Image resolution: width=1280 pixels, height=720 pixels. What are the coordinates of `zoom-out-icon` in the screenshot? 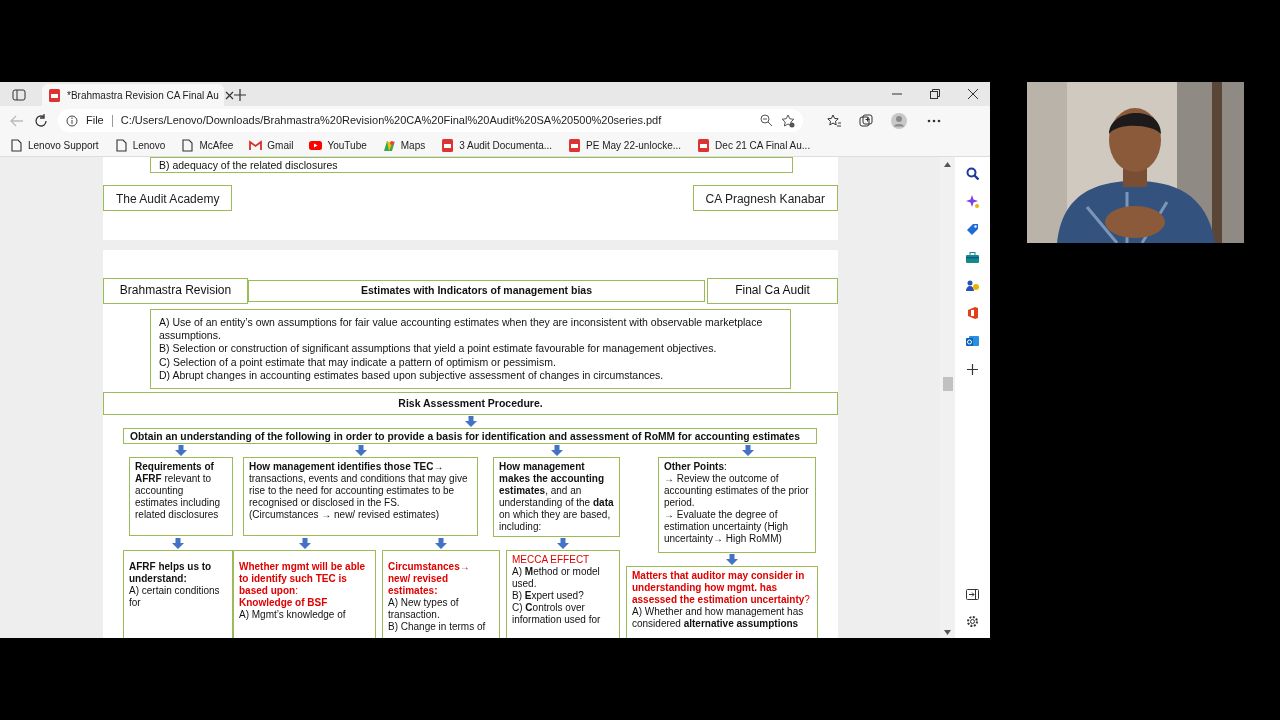 It's located at (766, 120).